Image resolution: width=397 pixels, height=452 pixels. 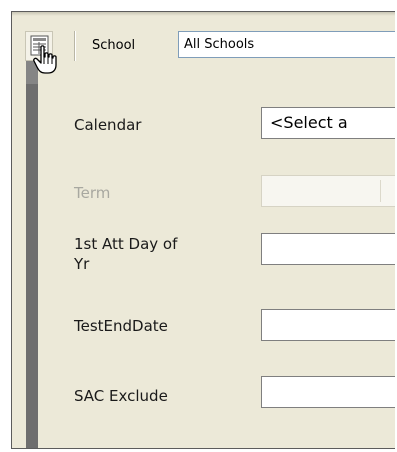 What do you see at coordinates (126, 254) in the screenshot?
I see `first-att-day-label: 1st Att Day of Yr` at bounding box center [126, 254].